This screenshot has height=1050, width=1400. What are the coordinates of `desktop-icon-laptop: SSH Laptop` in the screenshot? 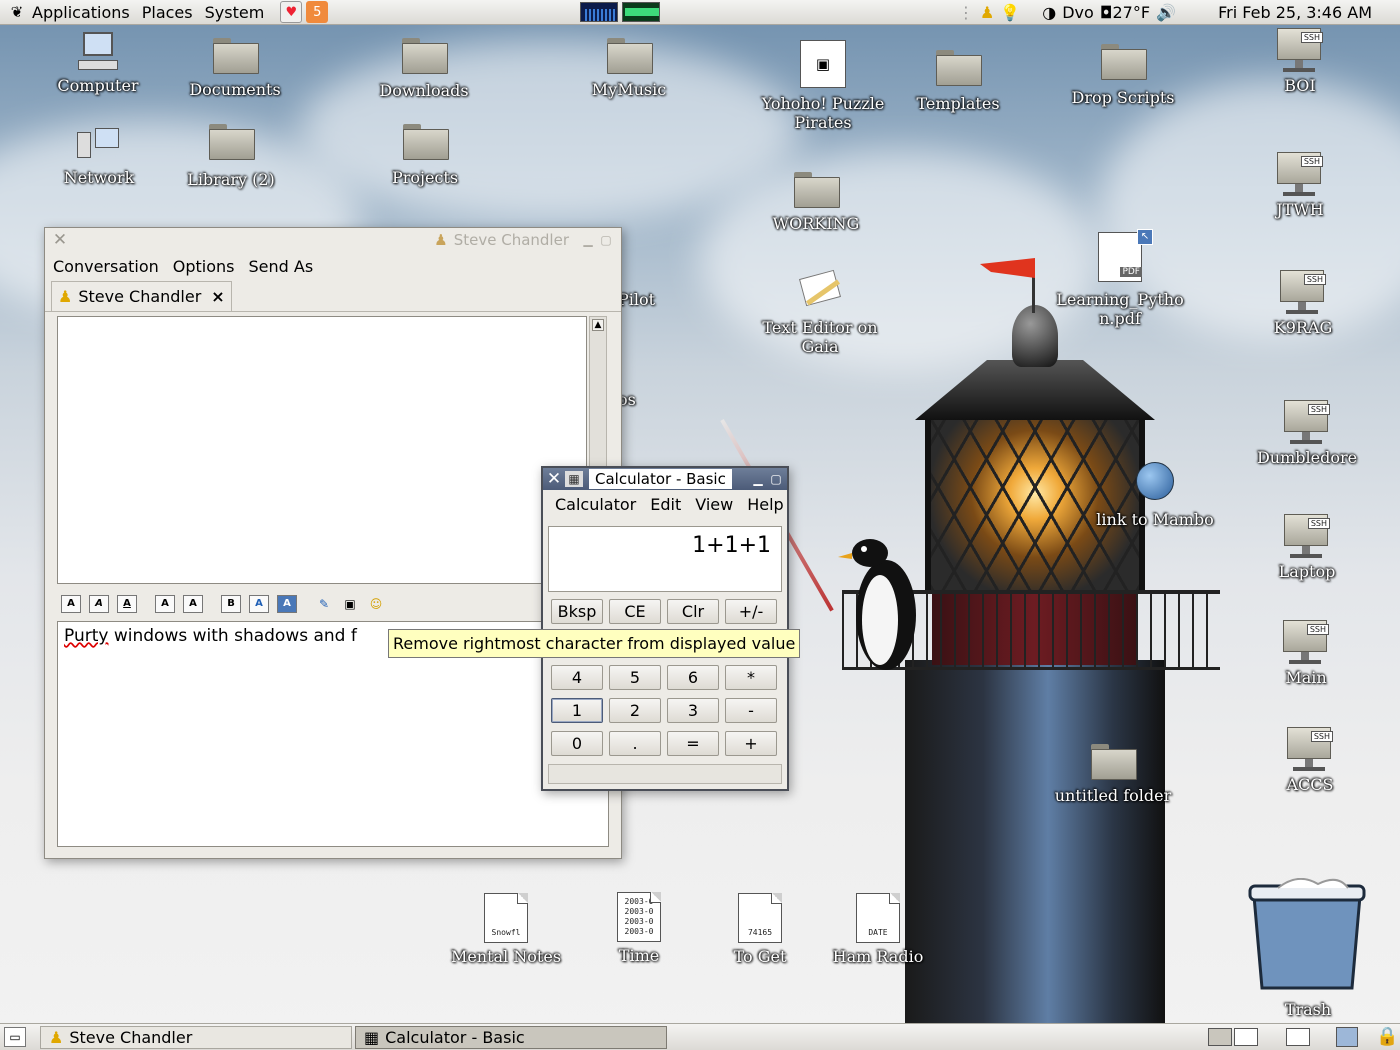 It's located at (1307, 547).